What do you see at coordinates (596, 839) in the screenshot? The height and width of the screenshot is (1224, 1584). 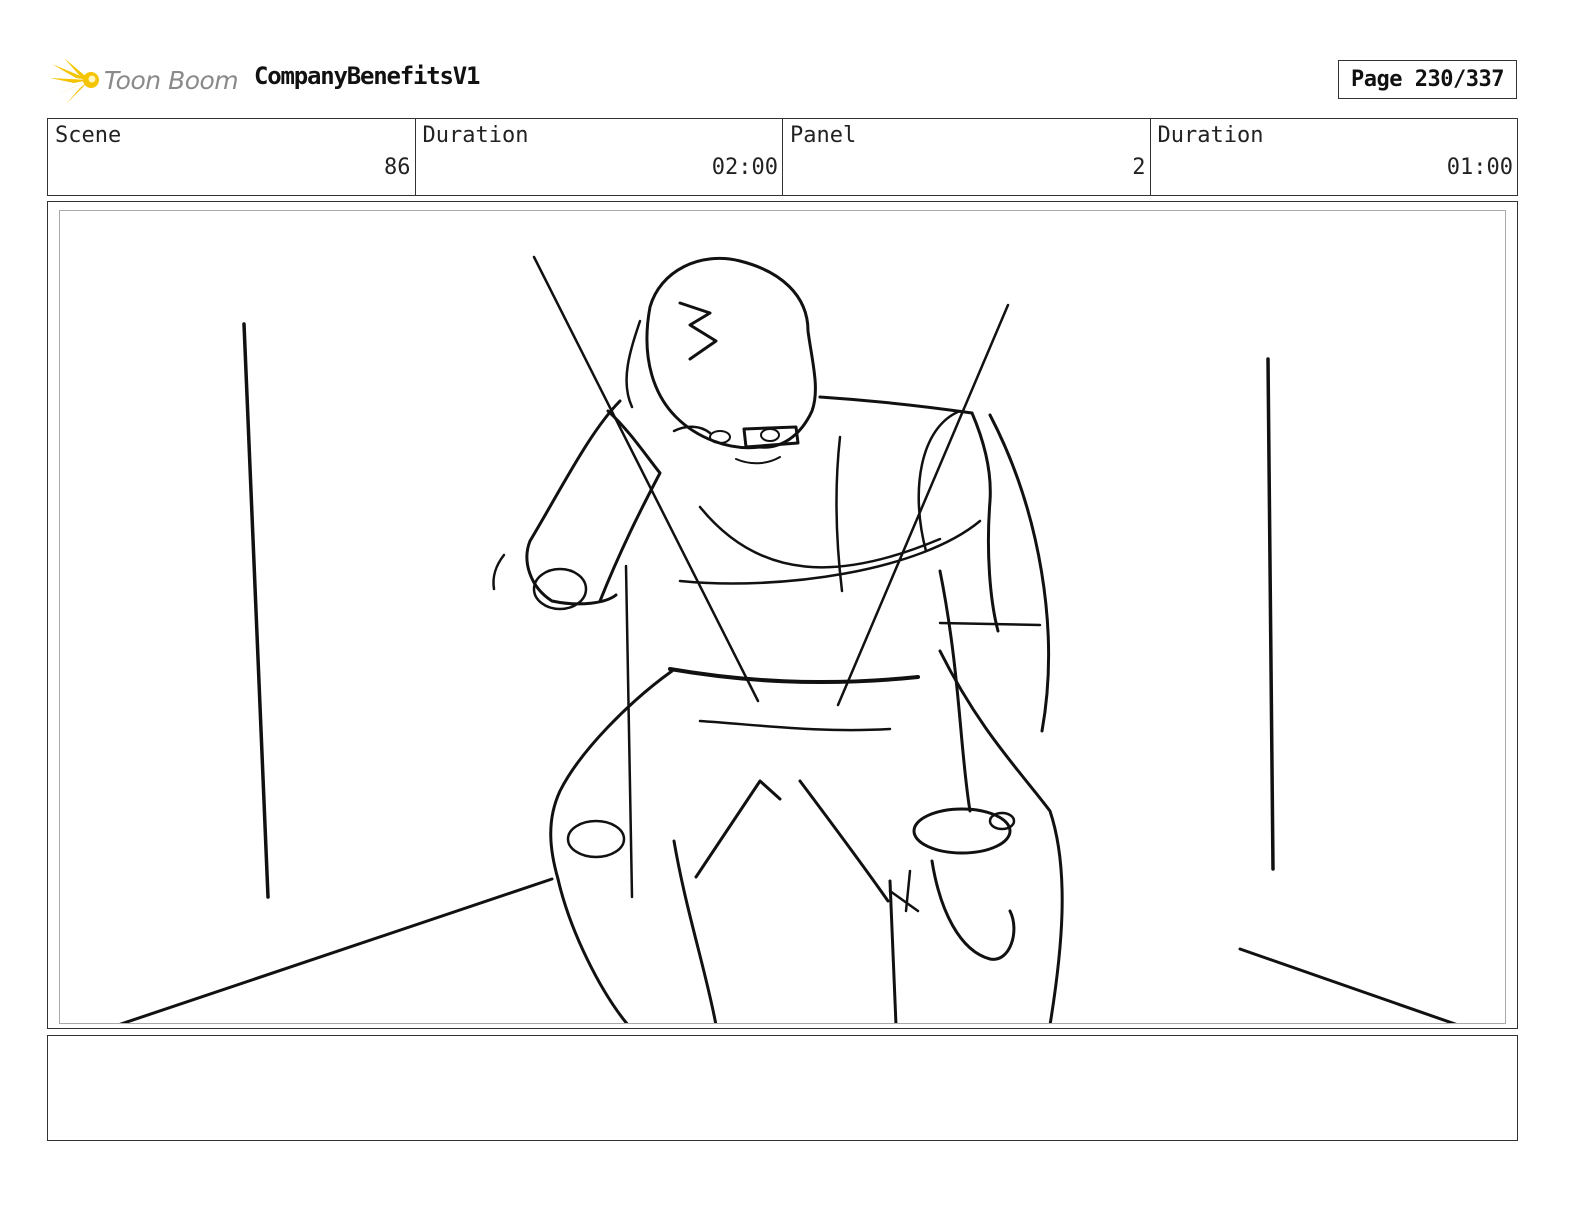 I see `knee-ellipse-left` at bounding box center [596, 839].